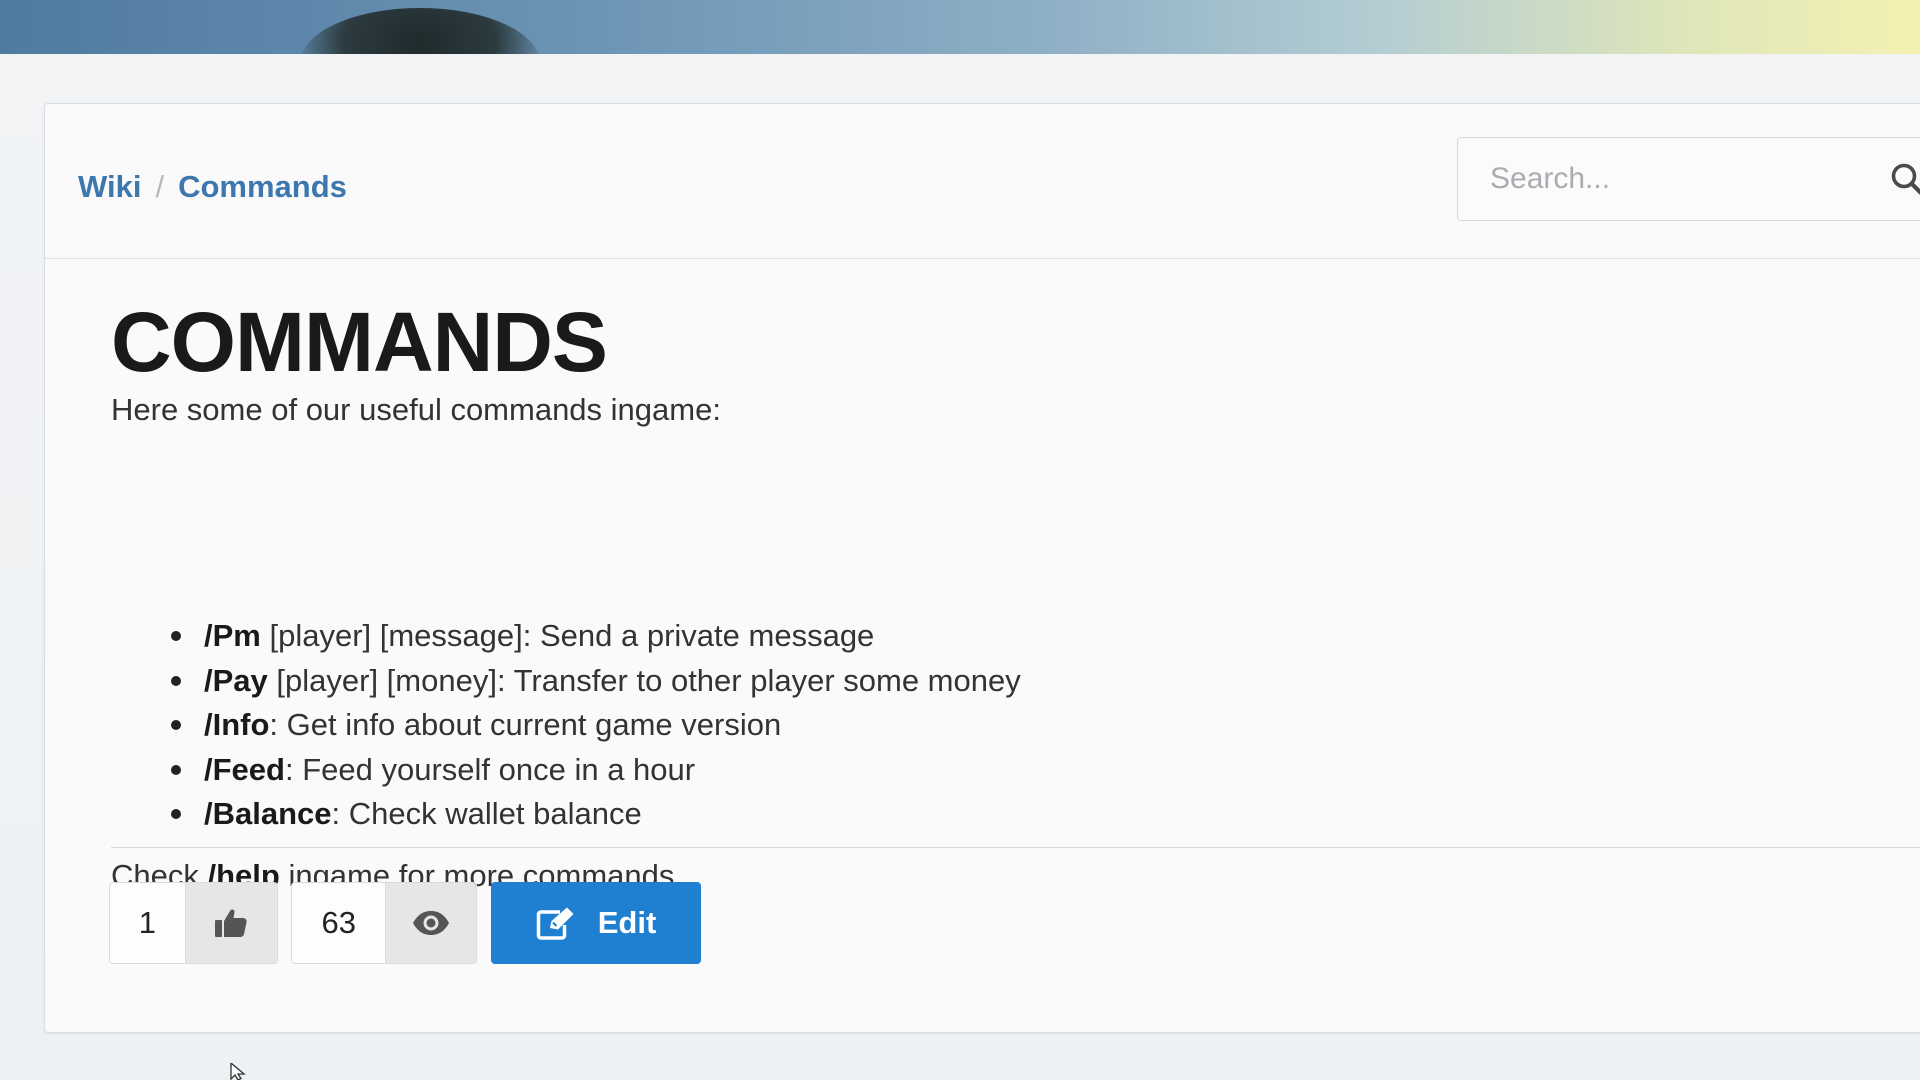  What do you see at coordinates (627, 922) in the screenshot?
I see `edit-label: Edit` at bounding box center [627, 922].